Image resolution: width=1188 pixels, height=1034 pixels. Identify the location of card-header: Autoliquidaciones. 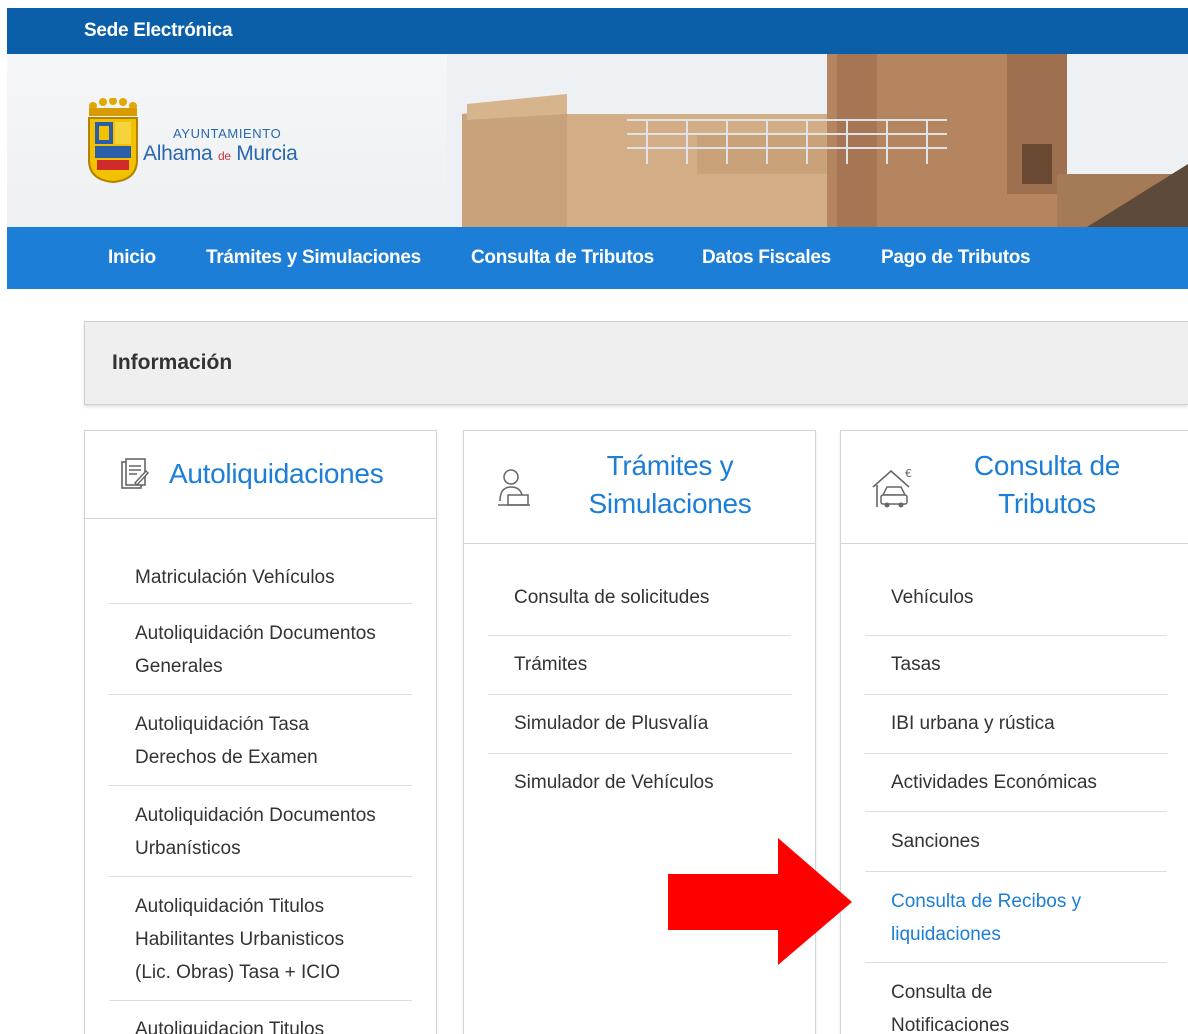
(260, 475).